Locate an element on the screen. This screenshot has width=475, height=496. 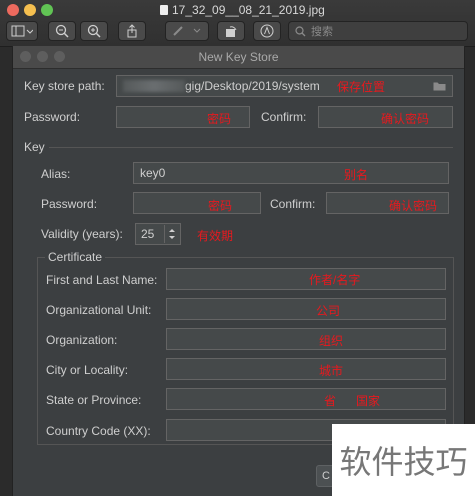
city-annotation: 城市 is located at coordinates (331, 371).